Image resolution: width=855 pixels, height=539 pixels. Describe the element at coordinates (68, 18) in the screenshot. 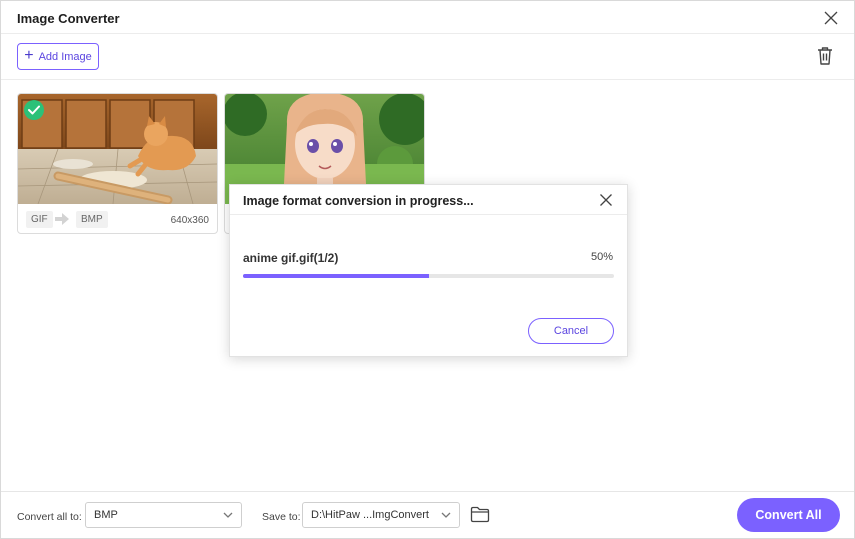

I see `window-title: Image Converter` at that location.